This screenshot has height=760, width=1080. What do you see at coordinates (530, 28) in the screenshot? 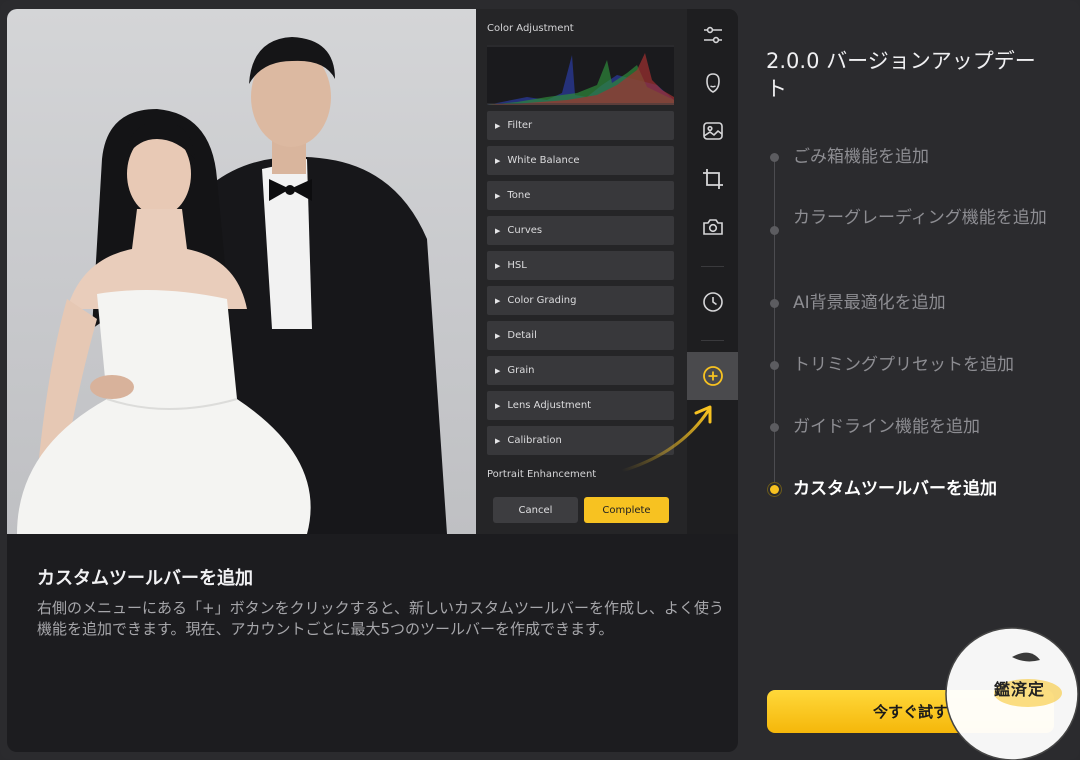
I see `panel-title: Color Adjustment` at bounding box center [530, 28].